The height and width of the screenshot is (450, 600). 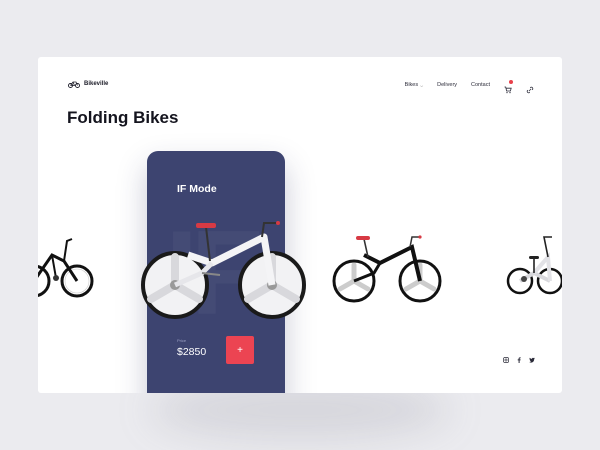 I want to click on page-title: Folding Bikes, so click(x=123, y=117).